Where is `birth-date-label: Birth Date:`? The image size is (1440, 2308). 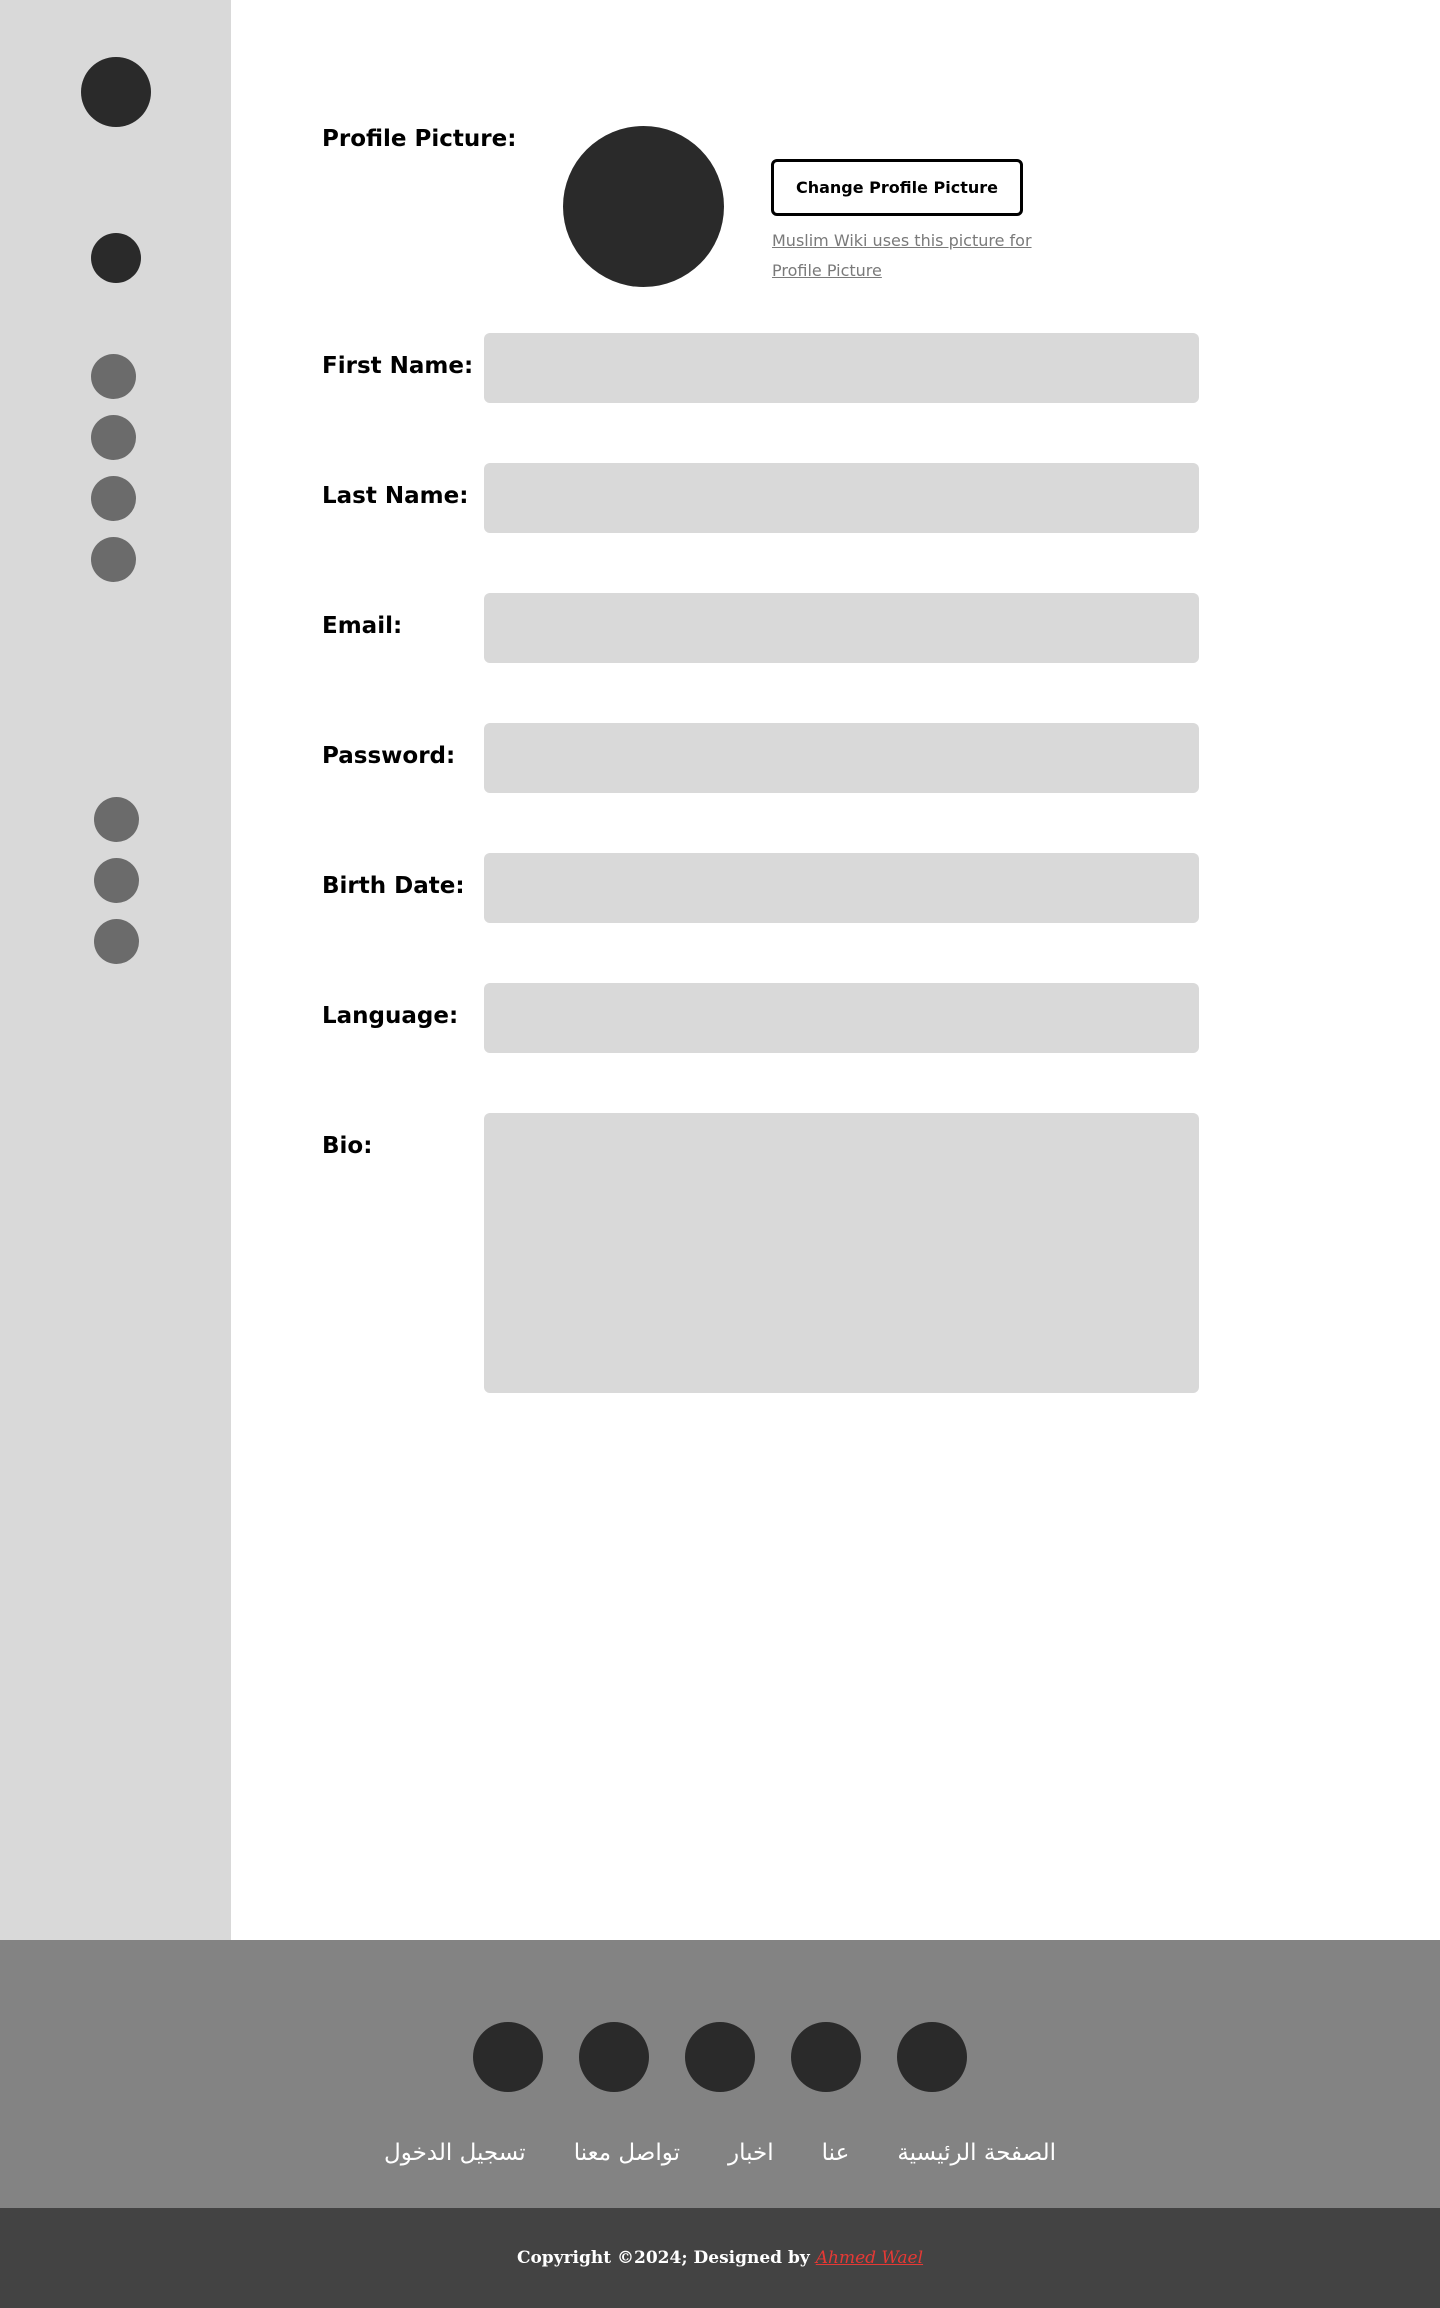
birth-date-label: Birth Date: is located at coordinates (393, 886).